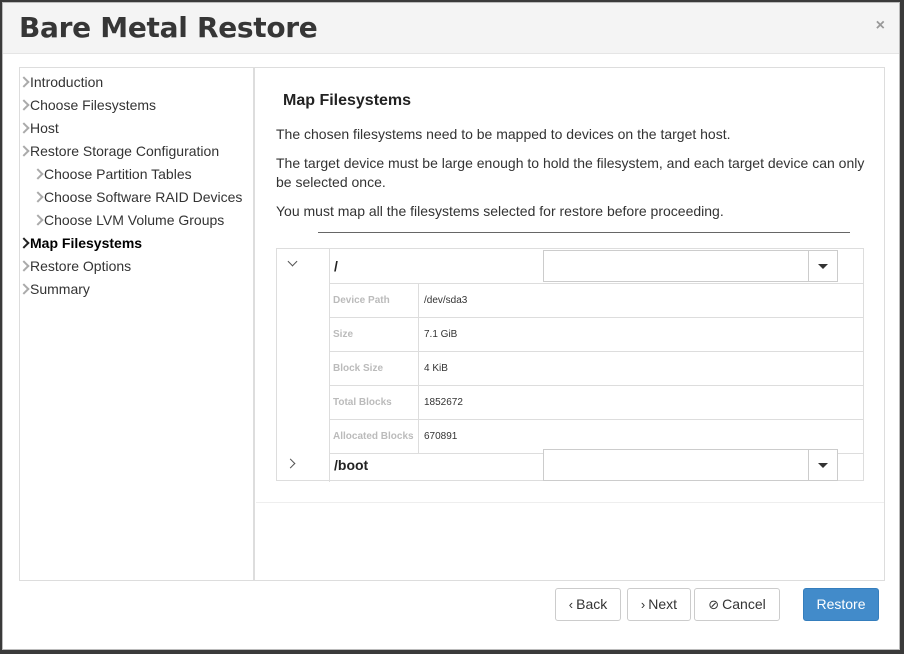 The width and height of the screenshot is (904, 654). What do you see at coordinates (44, 128) in the screenshot?
I see `step-label: Host` at bounding box center [44, 128].